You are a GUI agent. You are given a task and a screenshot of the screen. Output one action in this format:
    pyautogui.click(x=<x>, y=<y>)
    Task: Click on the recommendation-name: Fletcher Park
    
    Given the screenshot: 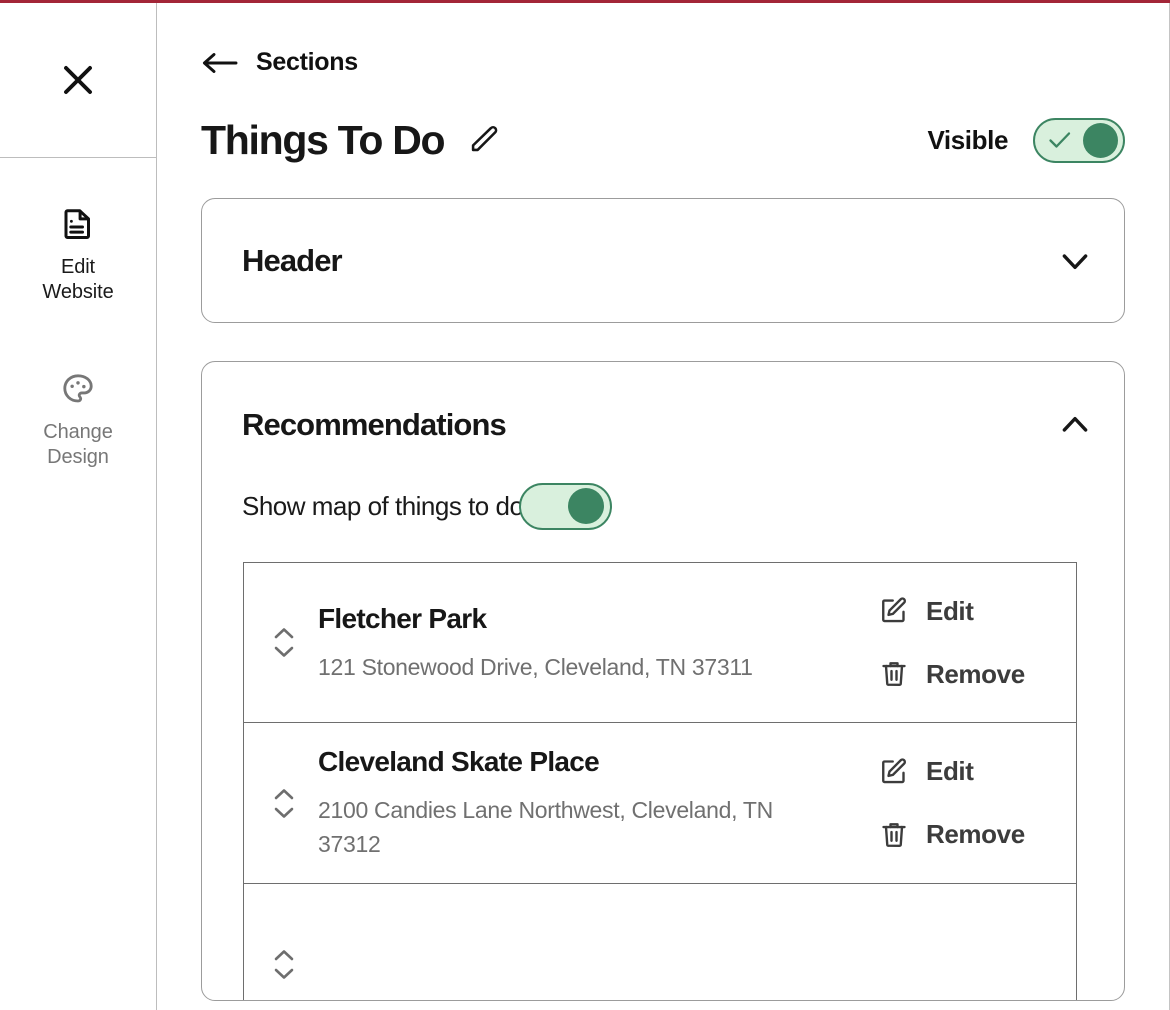 What is the action you would take?
    pyautogui.click(x=402, y=618)
    